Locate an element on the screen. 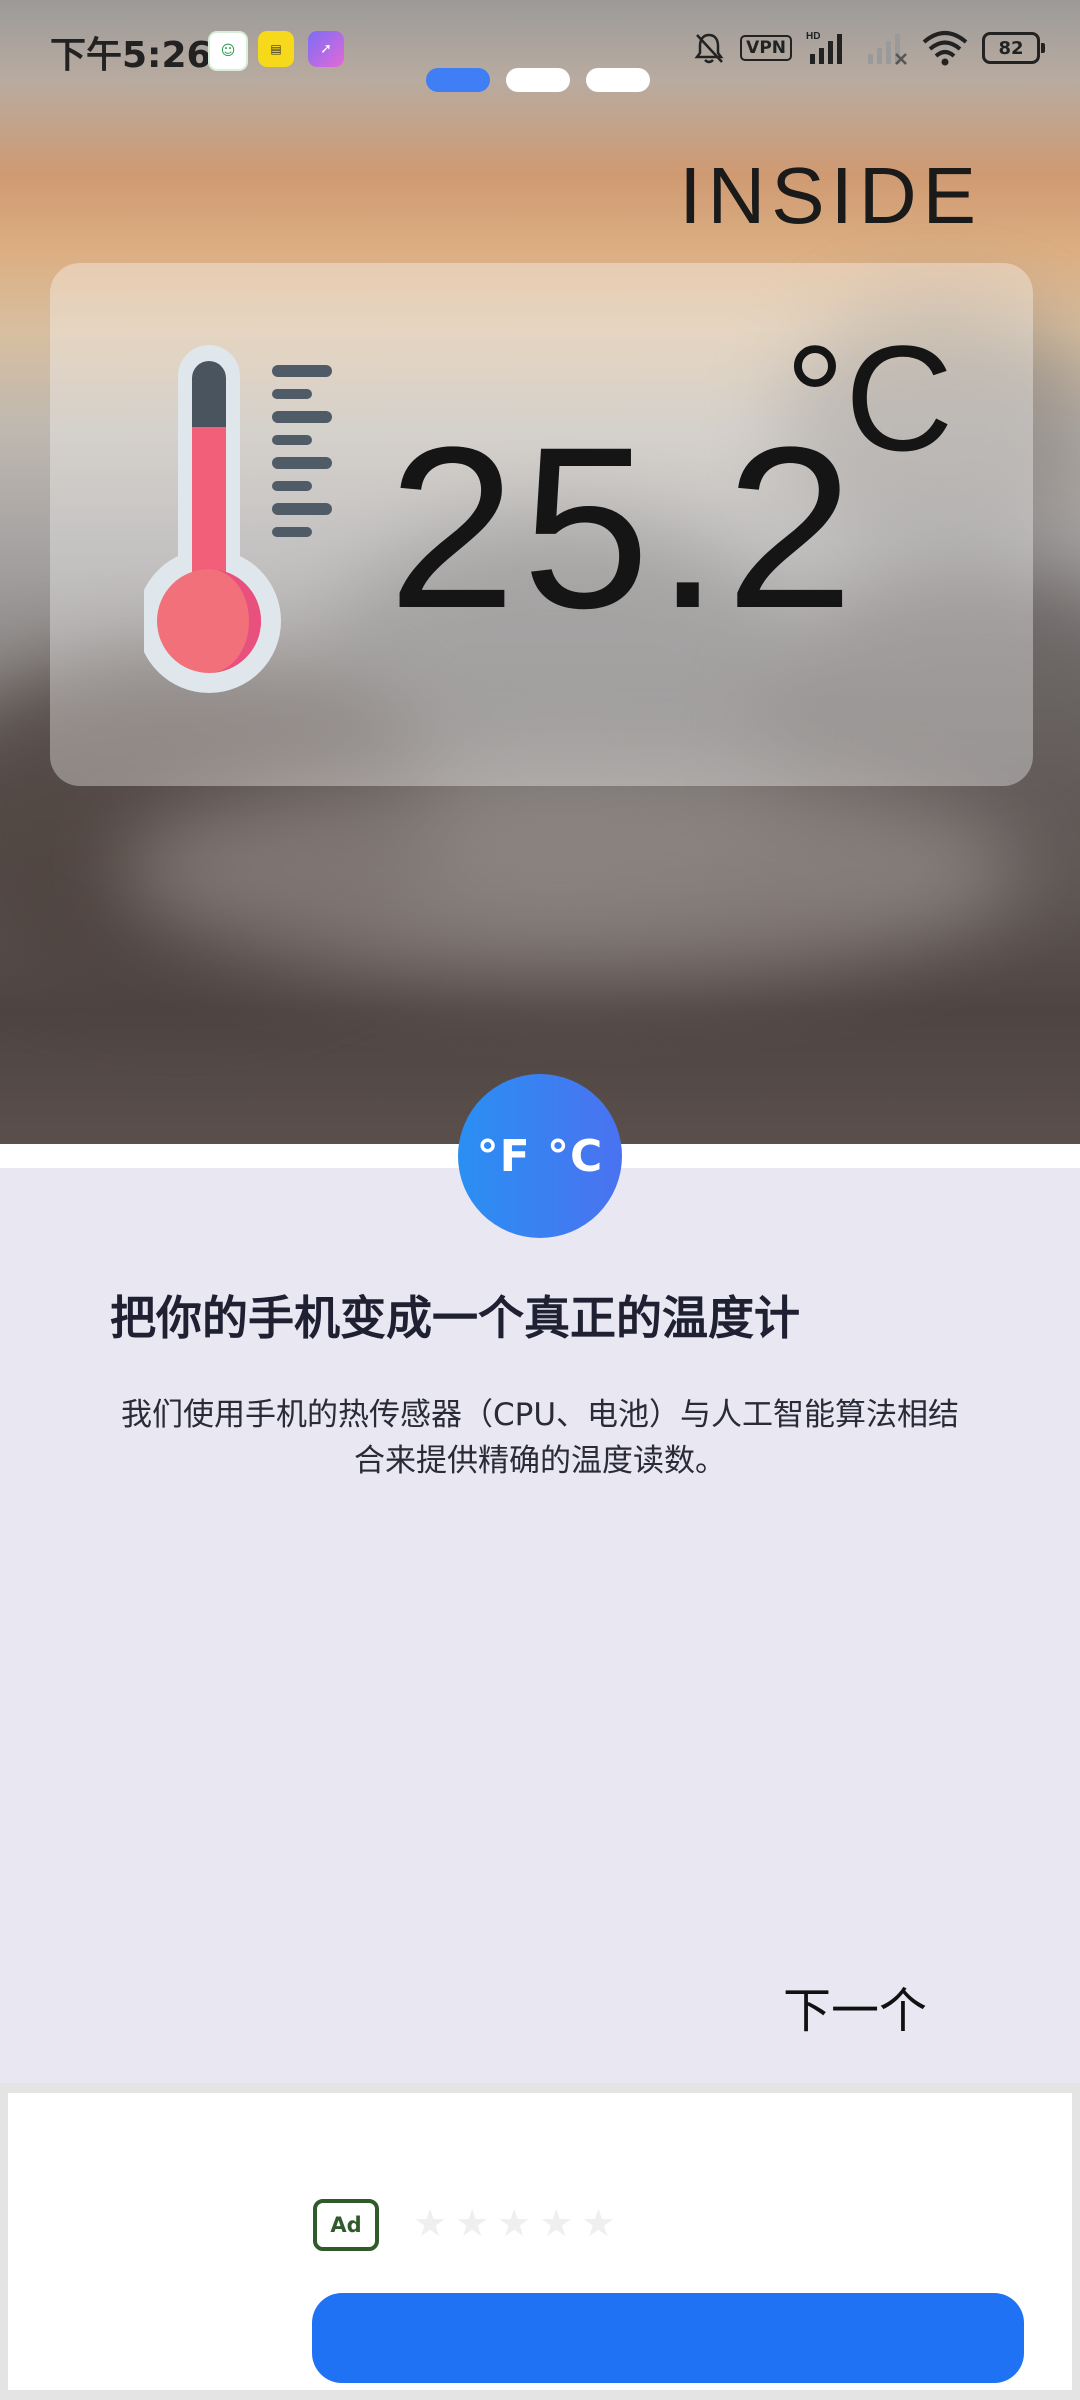 This screenshot has height=2400, width=1080. ad-badge: Ad is located at coordinates (346, 2225).